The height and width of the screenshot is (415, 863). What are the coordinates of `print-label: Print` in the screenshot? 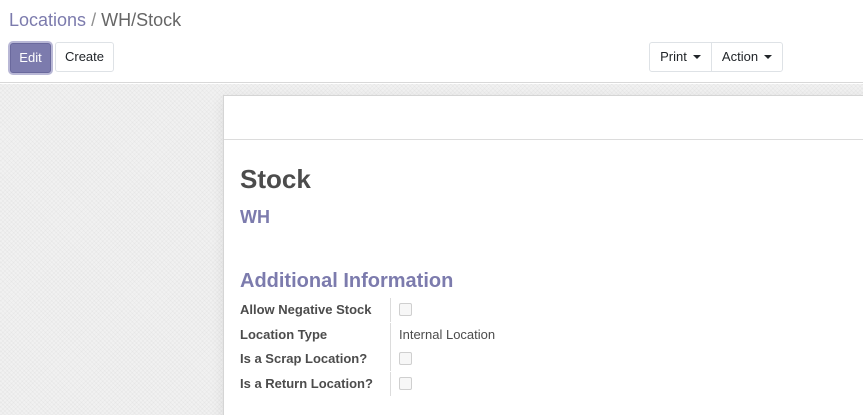 It's located at (673, 56).